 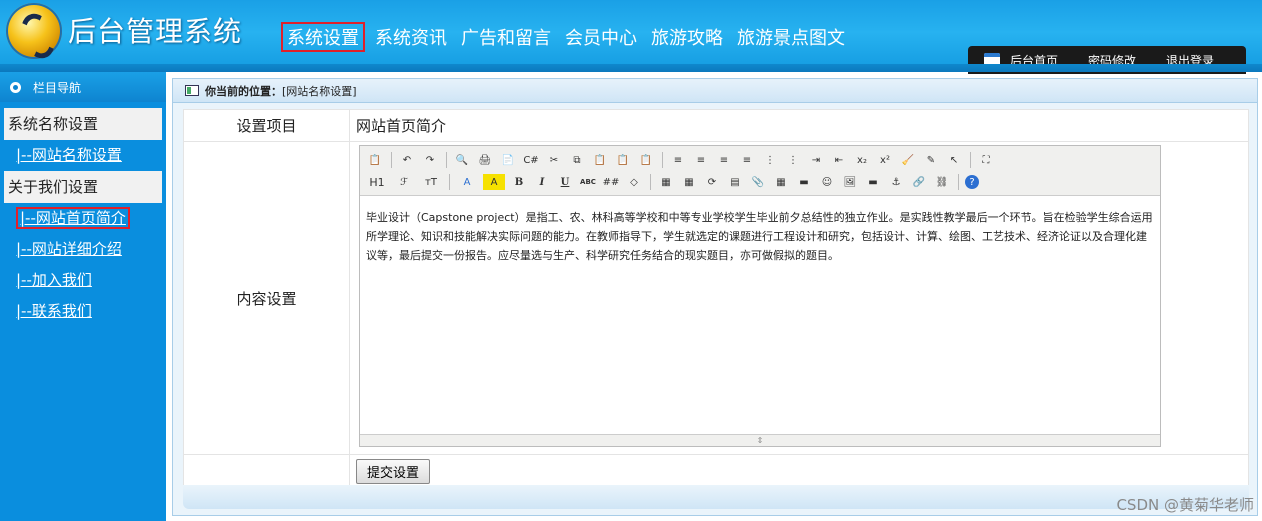 I want to click on help-icon: ?, so click(x=972, y=182).